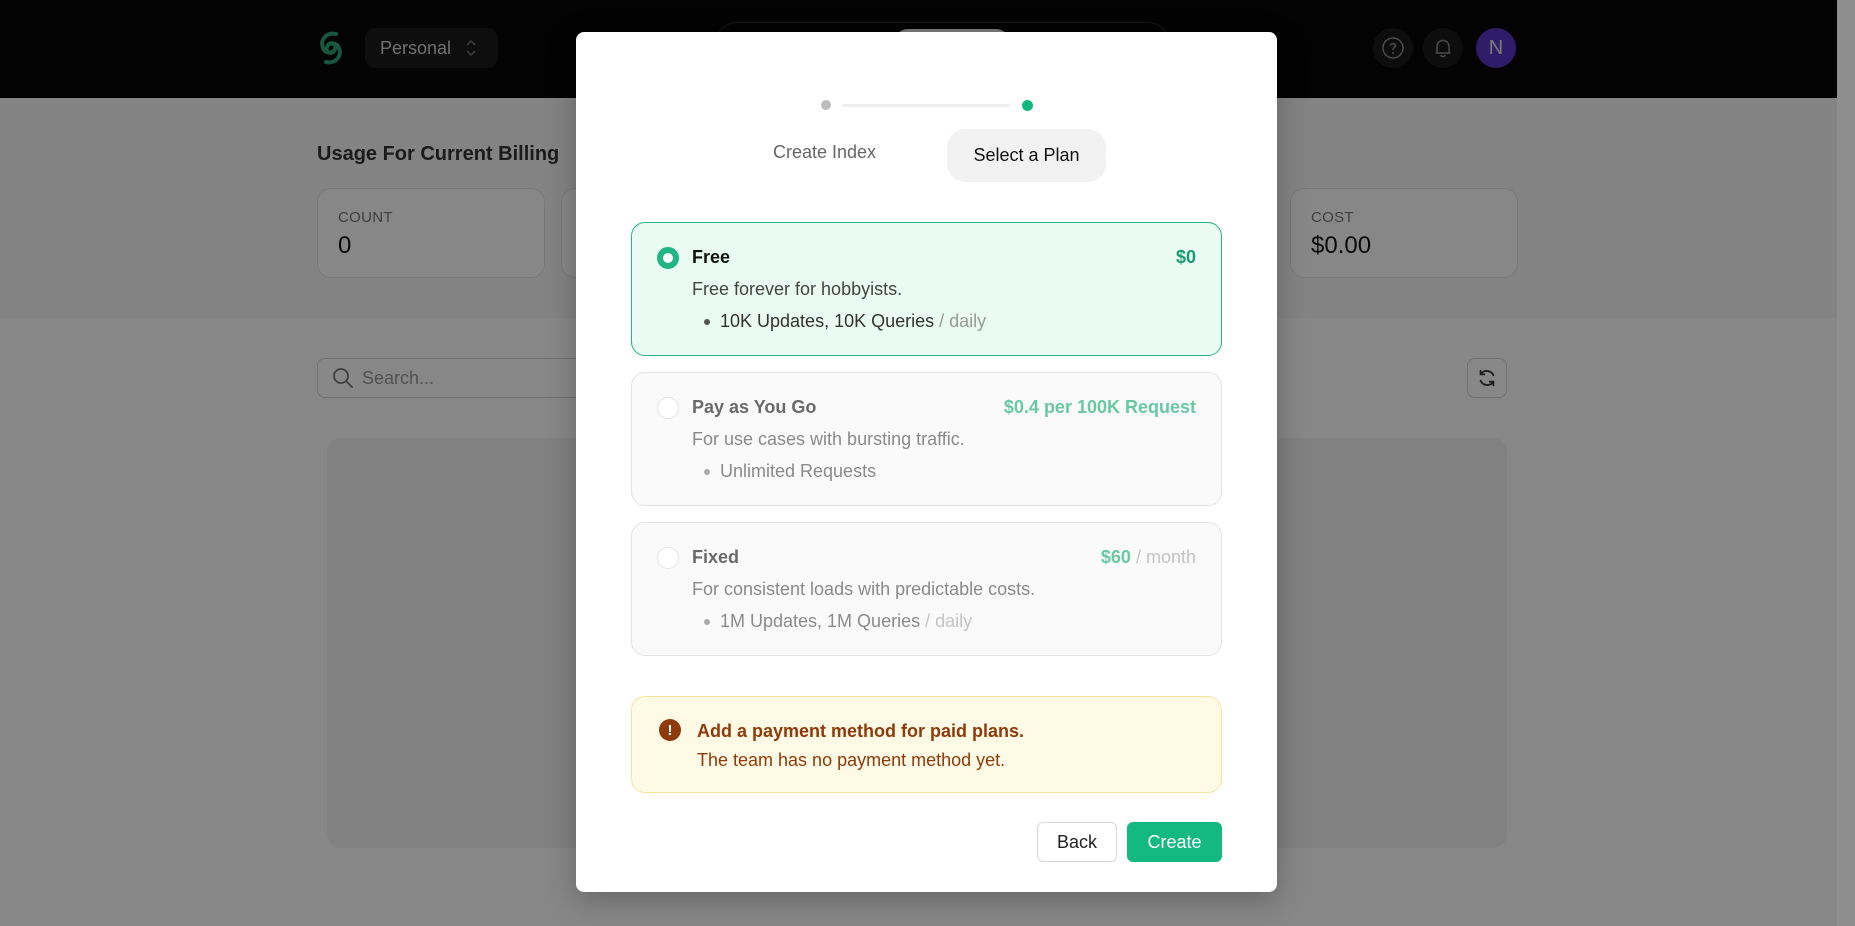 This screenshot has width=1855, height=926. What do you see at coordinates (754, 407) in the screenshot?
I see `plan-name: Pay as You Go` at bounding box center [754, 407].